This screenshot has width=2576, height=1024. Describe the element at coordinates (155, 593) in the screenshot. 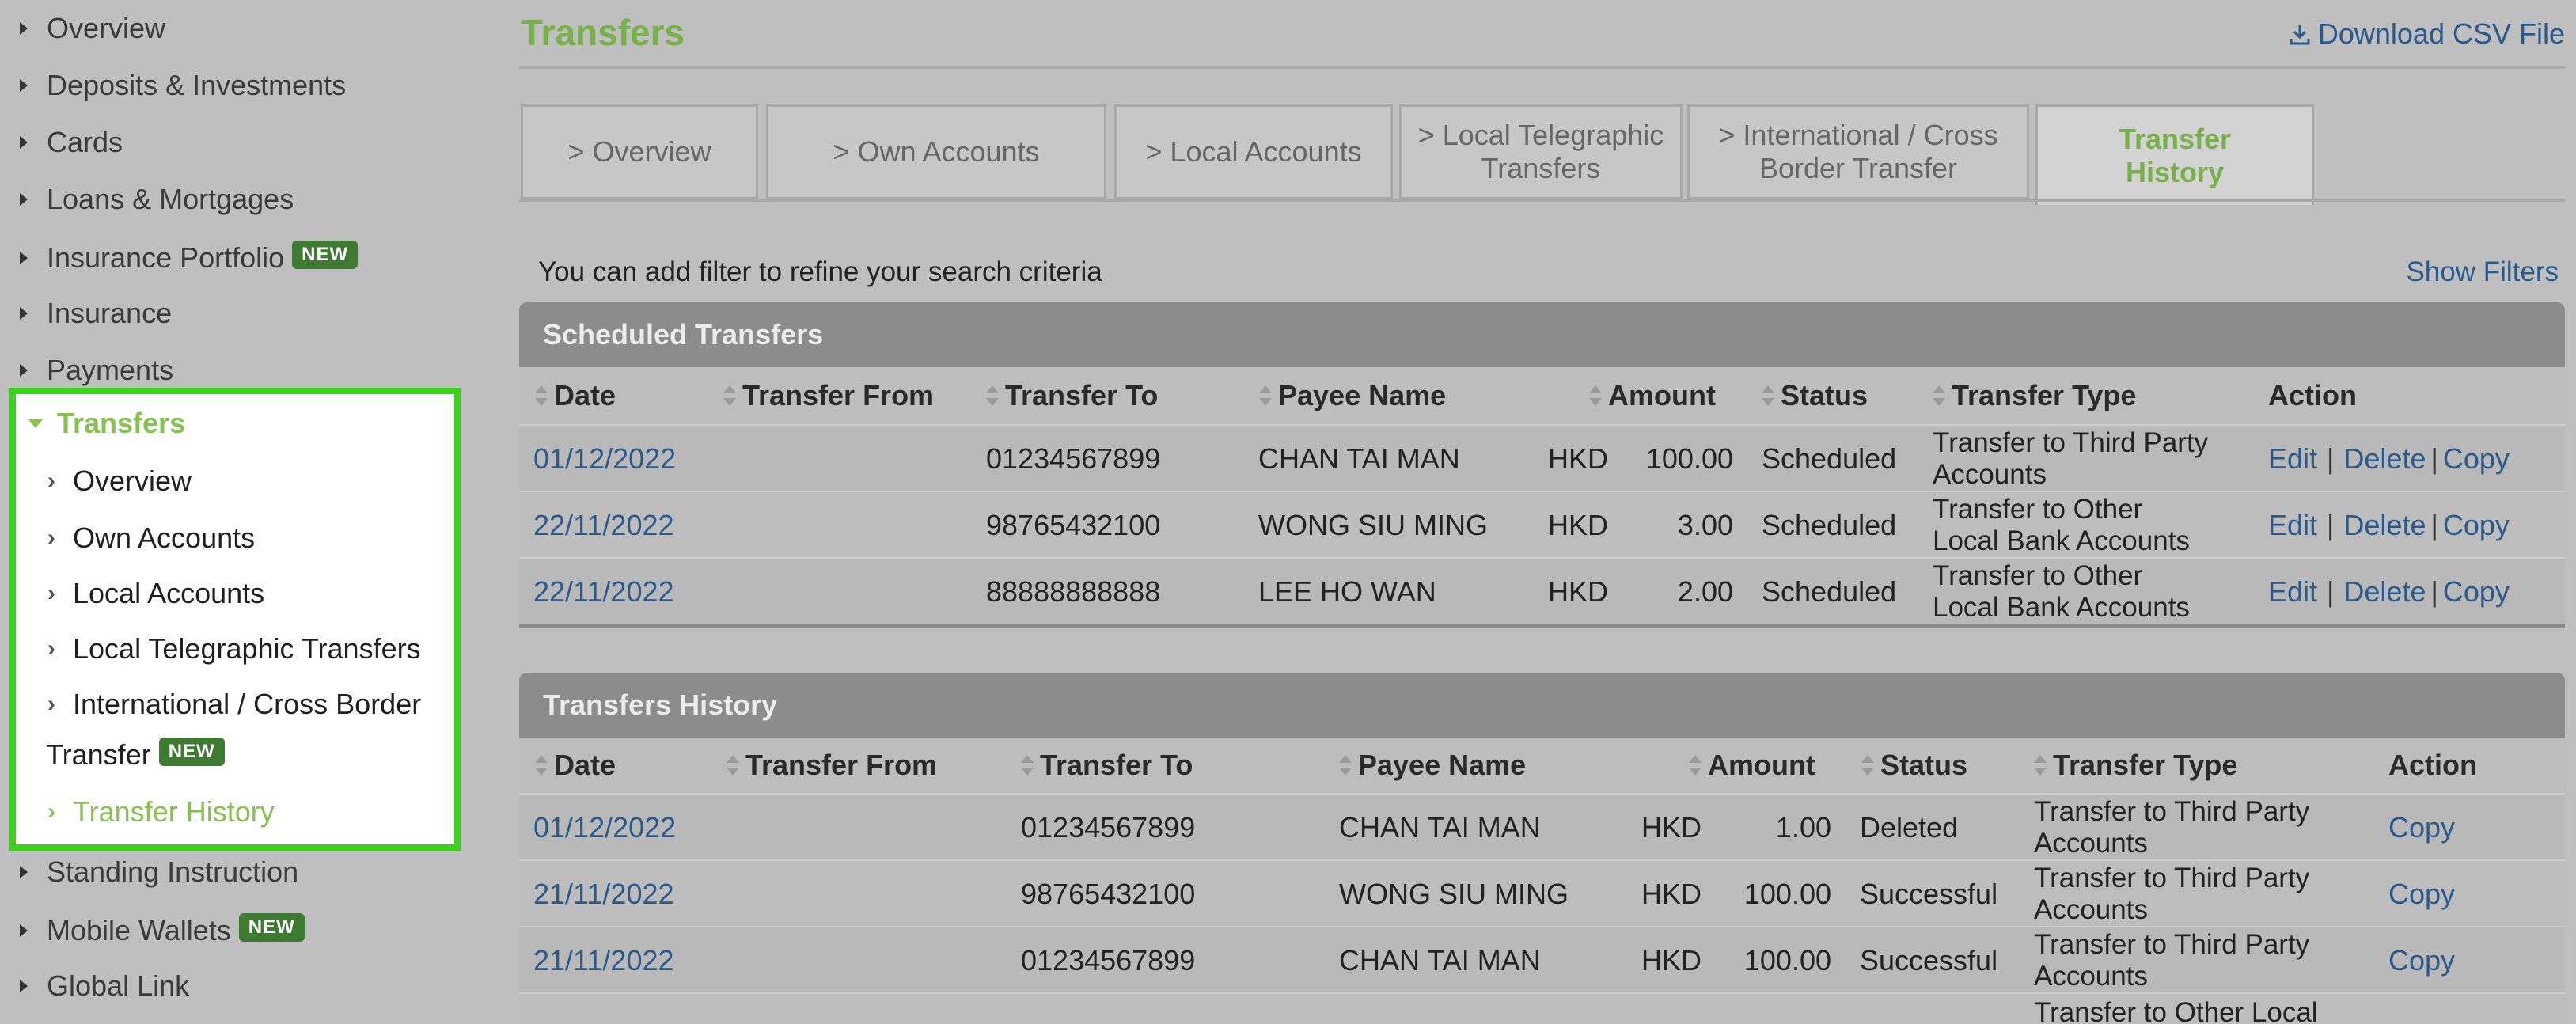

I see `submenu-item-local-accounts: › Local Accounts` at that location.